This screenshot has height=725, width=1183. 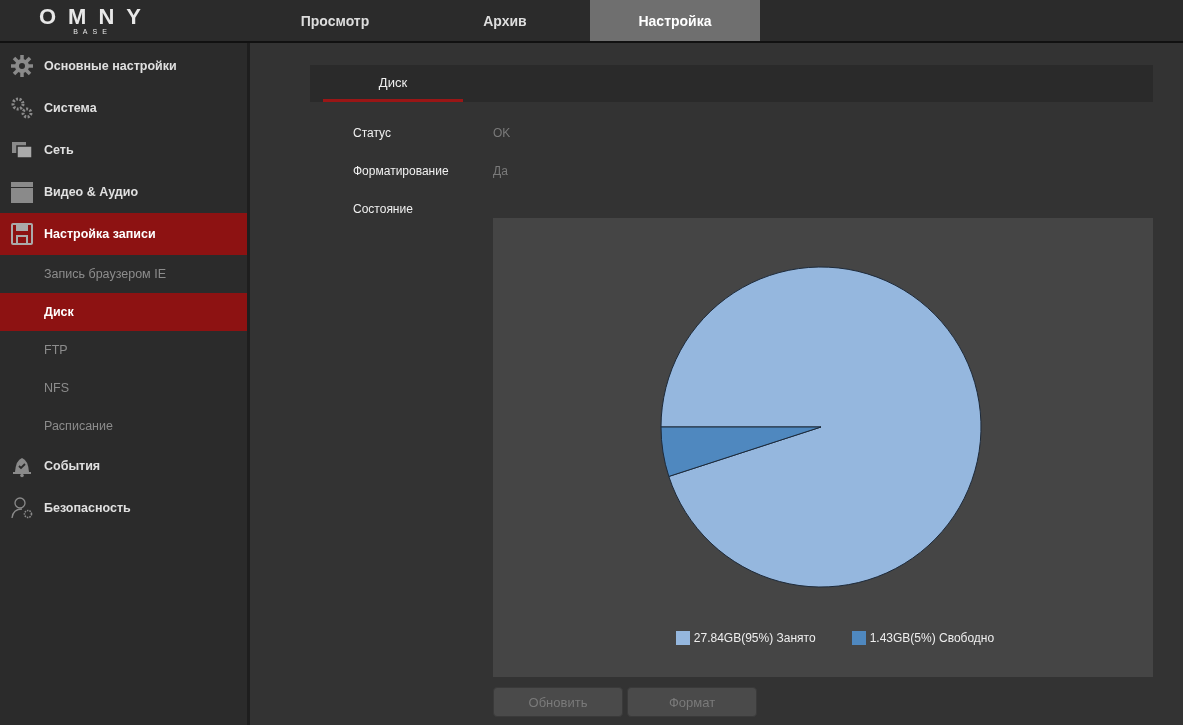 What do you see at coordinates (22, 468) in the screenshot?
I see `bell-icon` at bounding box center [22, 468].